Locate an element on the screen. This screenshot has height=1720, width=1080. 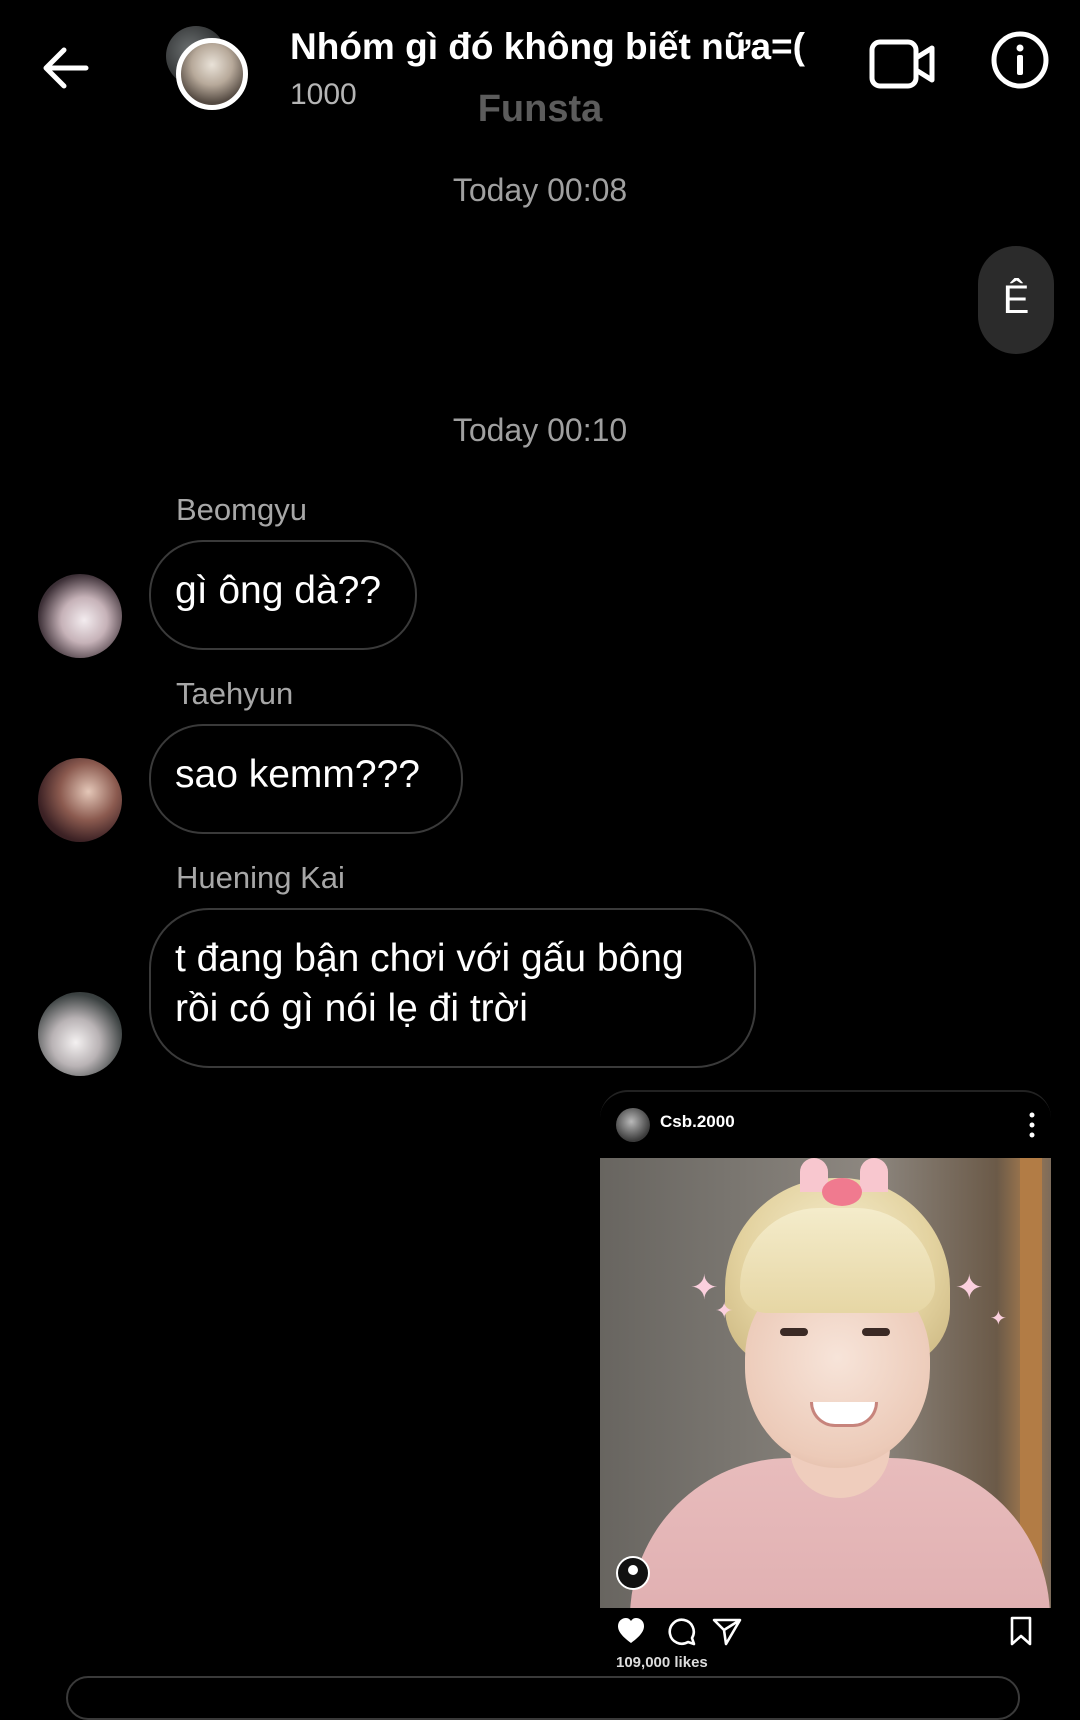
message-text-line: rồi có gì nói lẹ đi trời is located at coordinates (351, 1008).